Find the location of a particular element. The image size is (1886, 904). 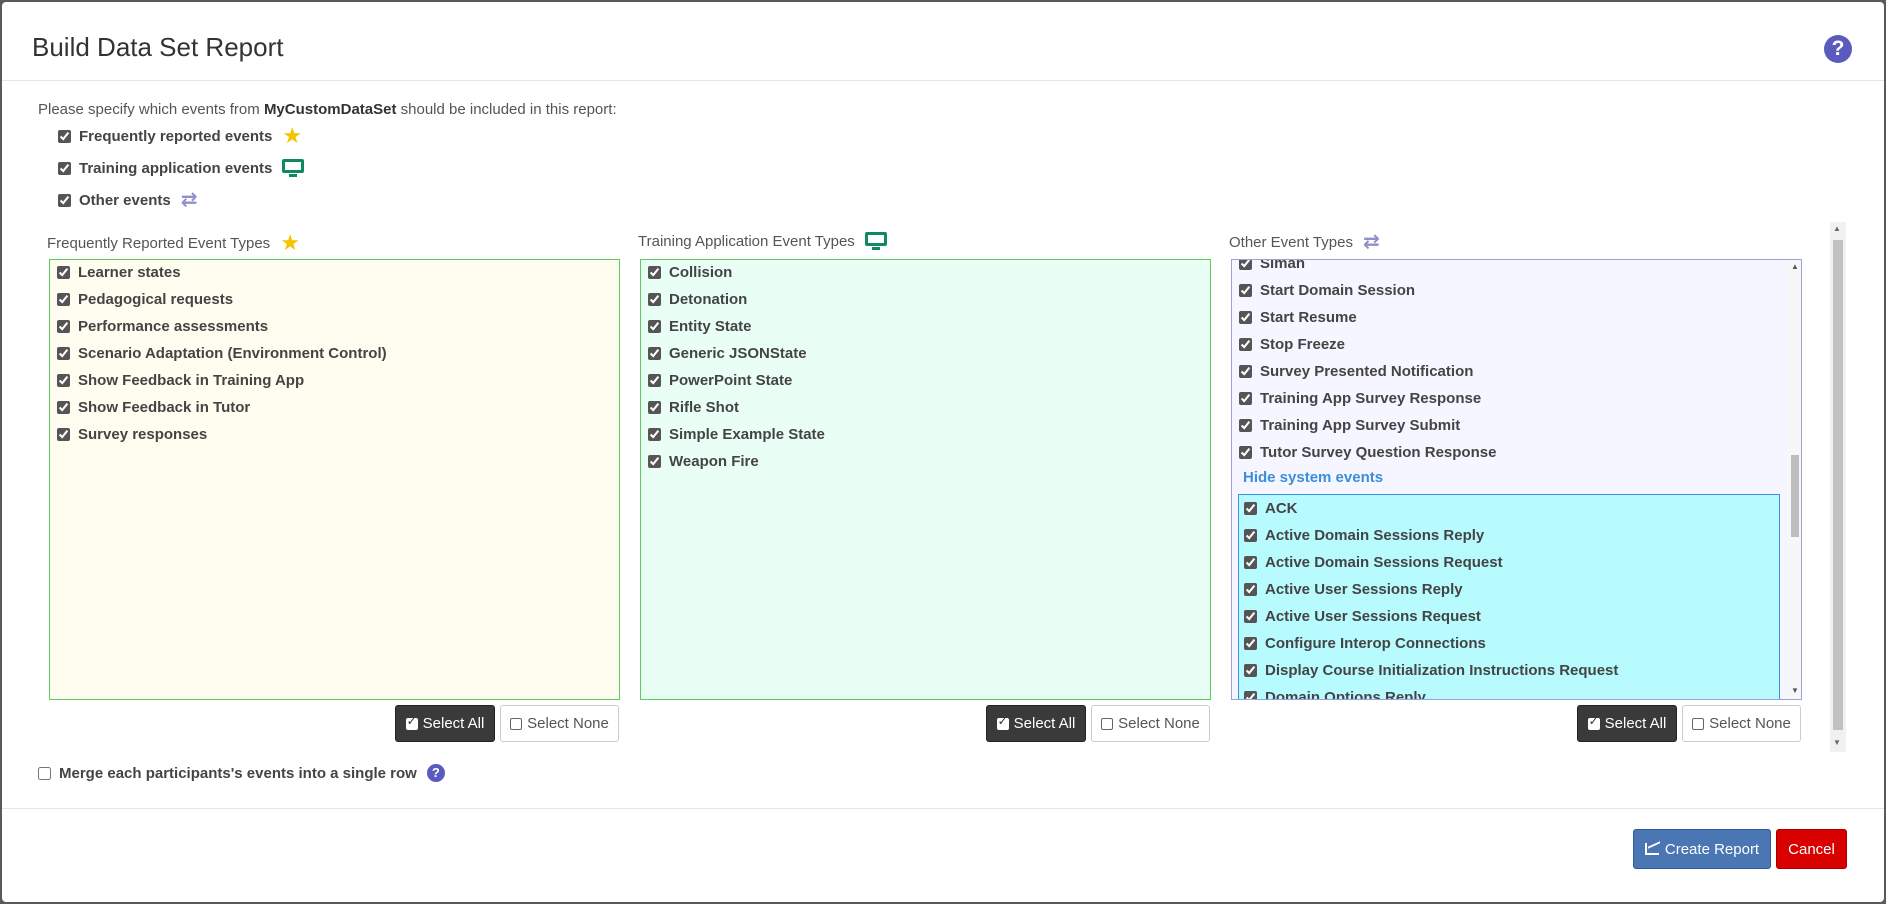

list-item: Rifle Shot is located at coordinates (693, 407).